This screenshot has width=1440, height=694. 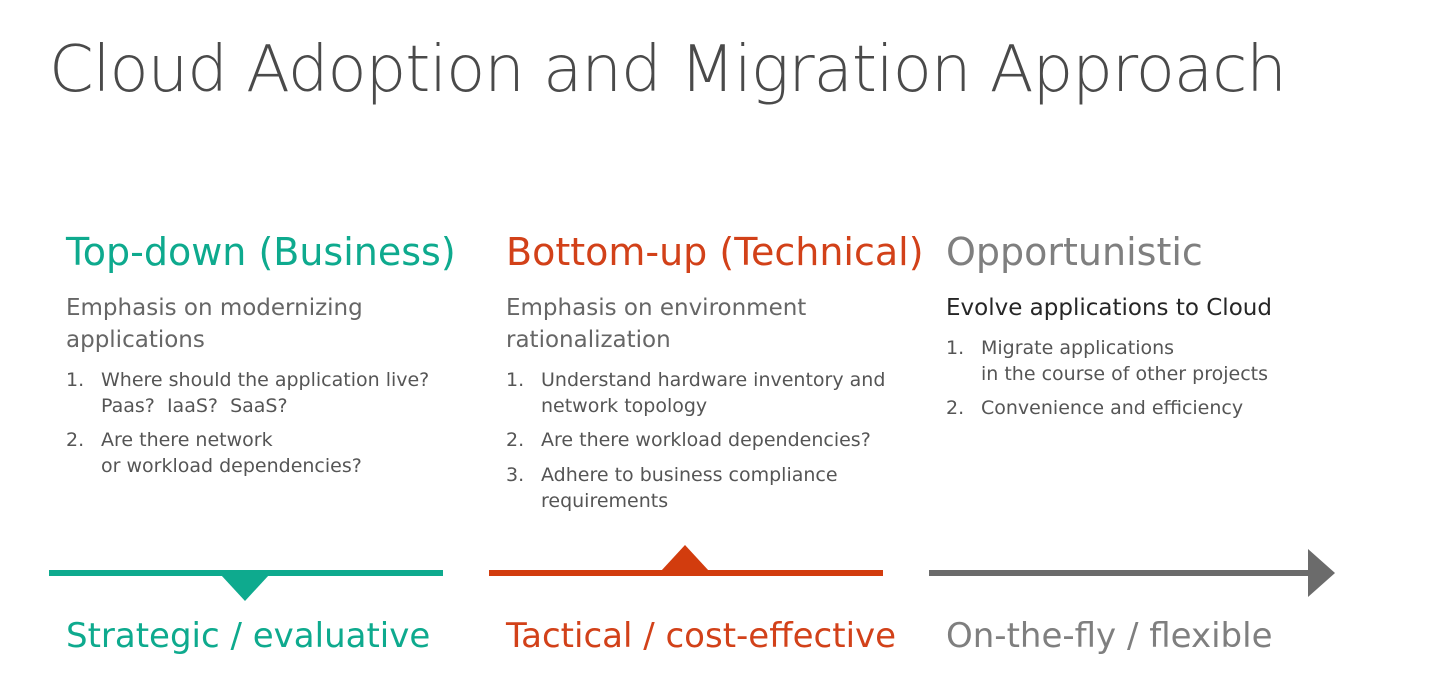 What do you see at coordinates (624, 405) in the screenshot?
I see `list-item-line: network topology` at bounding box center [624, 405].